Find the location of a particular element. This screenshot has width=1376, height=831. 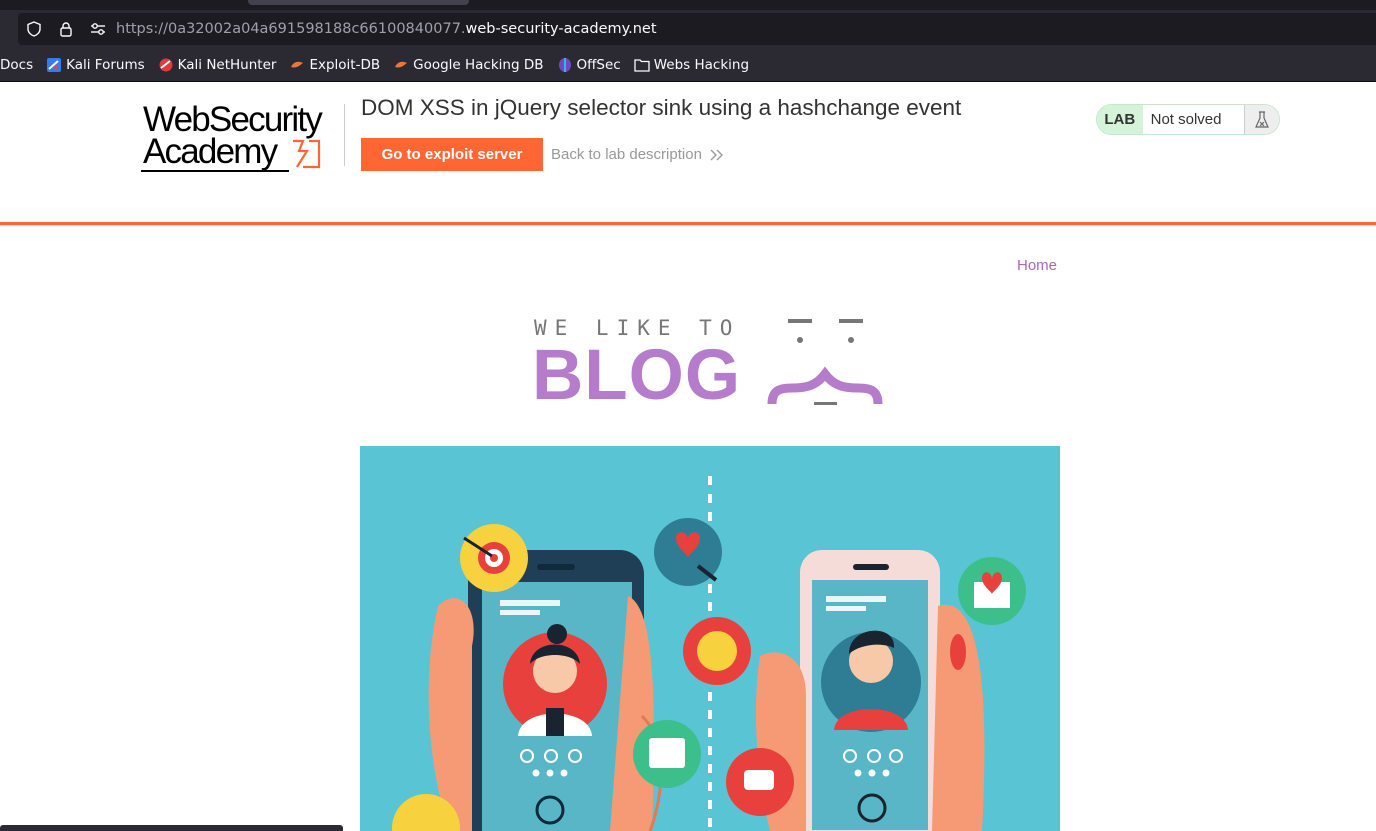

bookmark-label: Kali Forums is located at coordinates (105, 64).